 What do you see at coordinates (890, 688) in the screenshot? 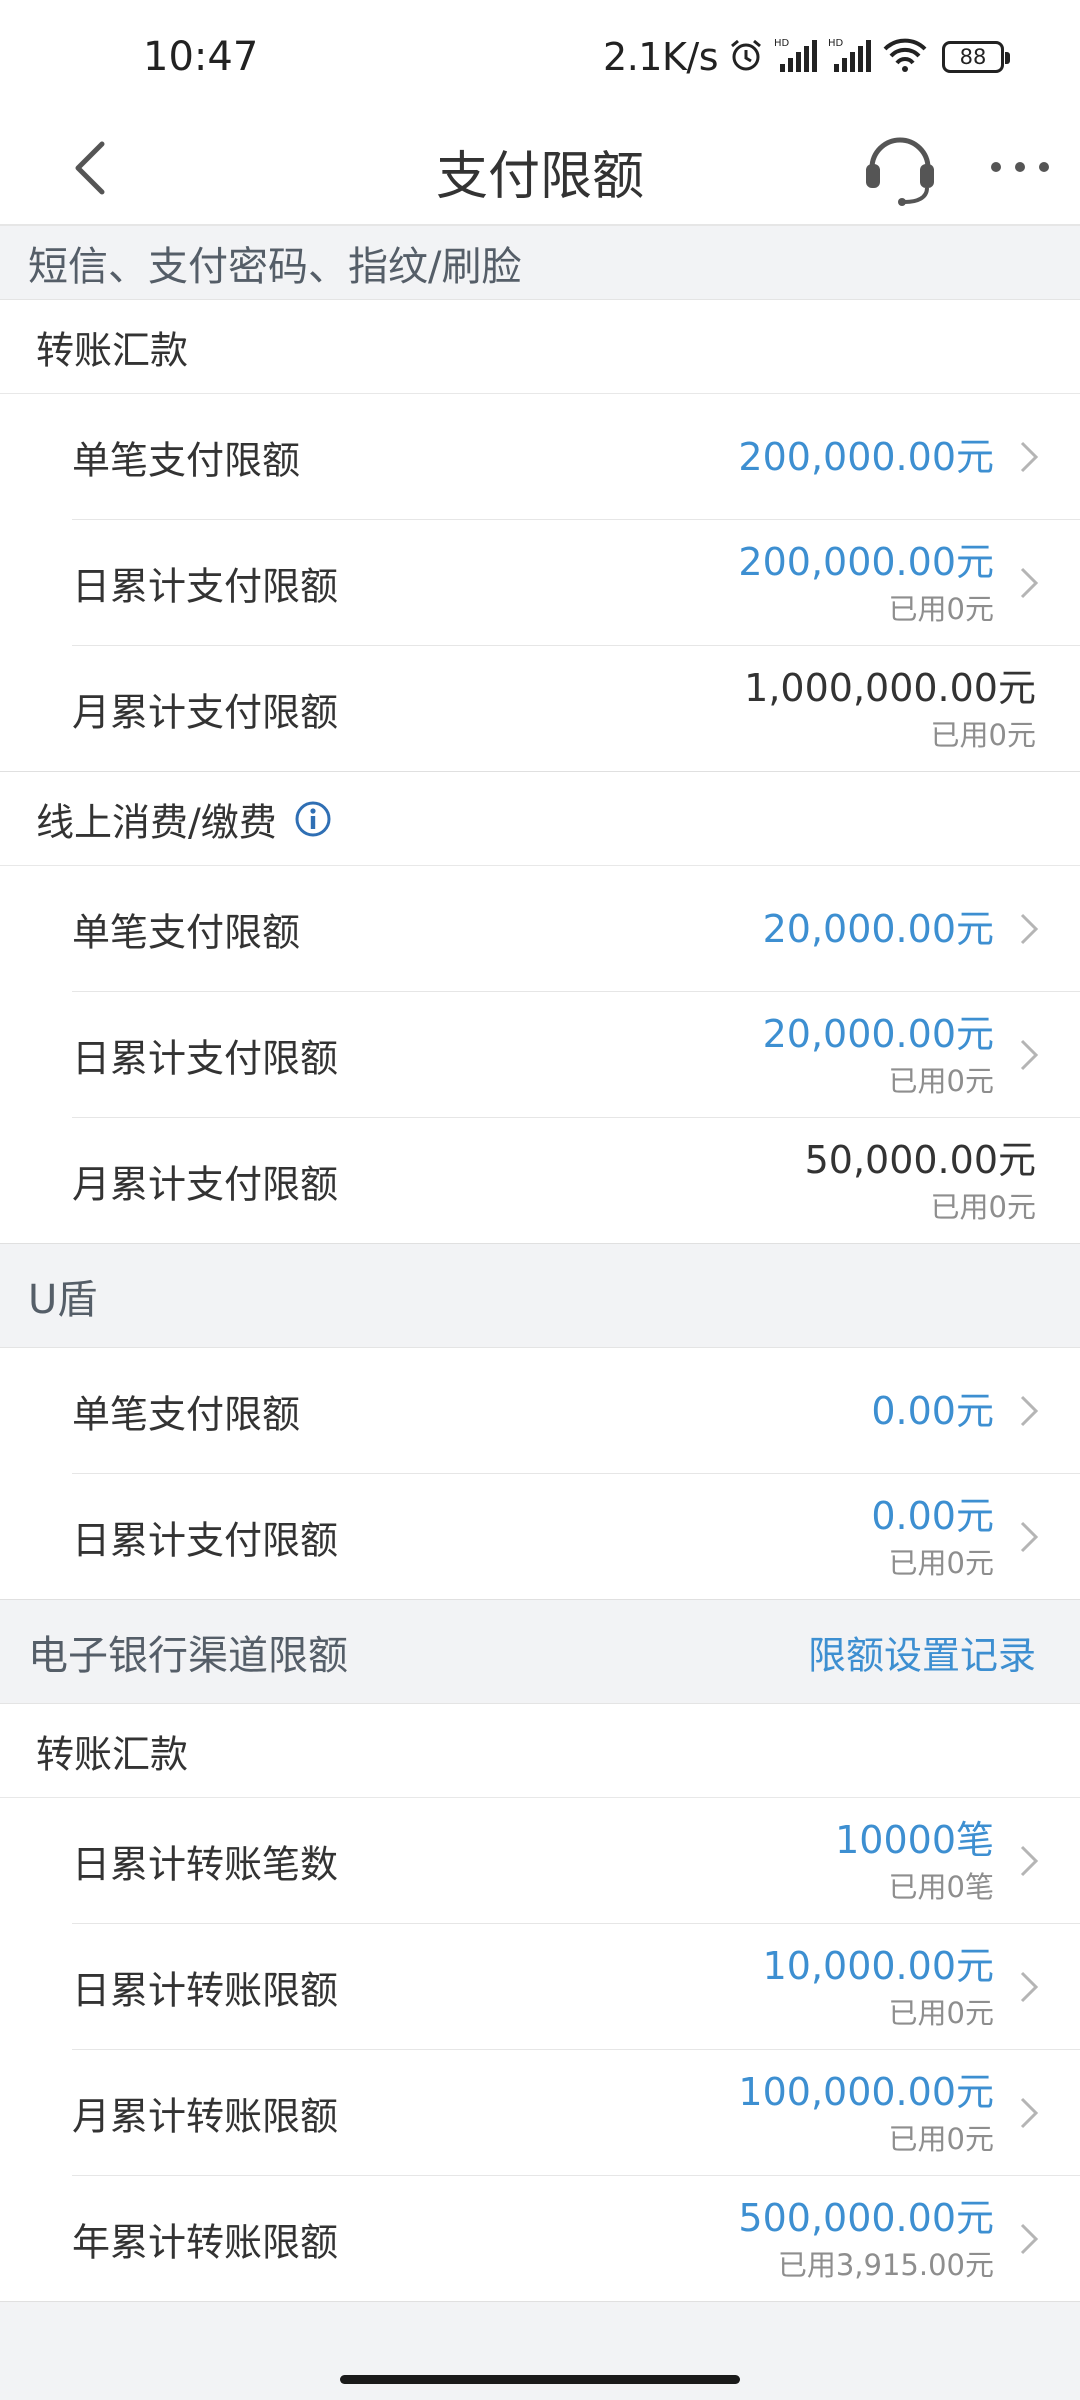
I see `row-value: 1,000,000.00元` at bounding box center [890, 688].